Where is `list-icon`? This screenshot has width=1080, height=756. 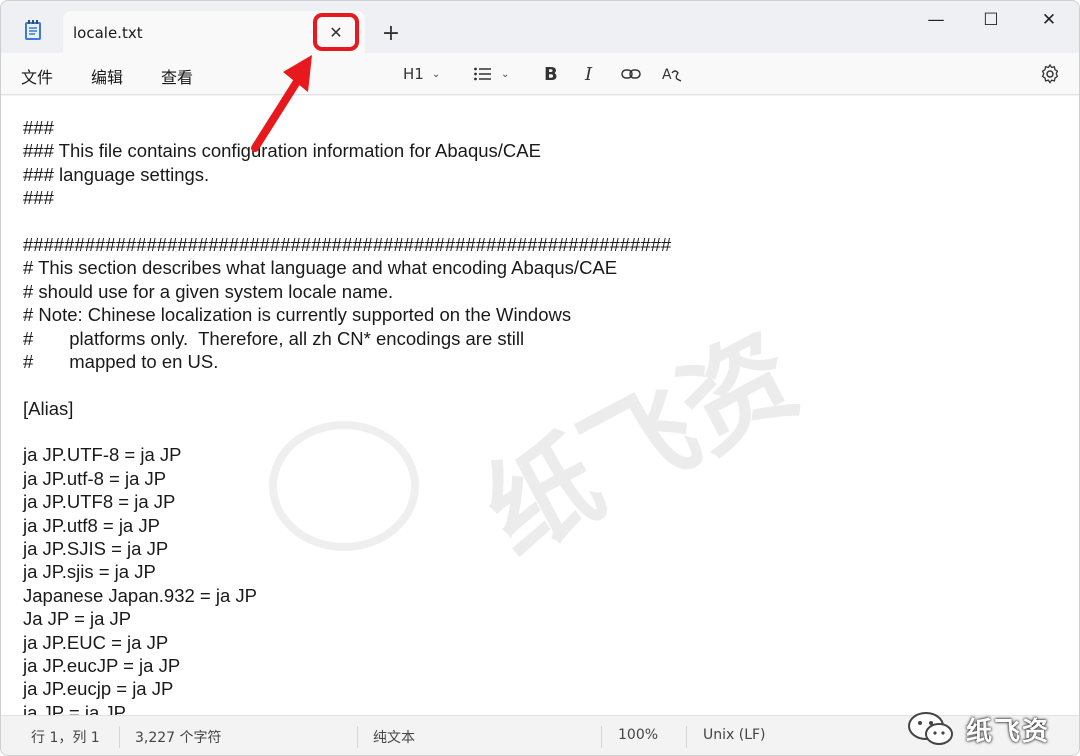
list-icon is located at coordinates (482, 74).